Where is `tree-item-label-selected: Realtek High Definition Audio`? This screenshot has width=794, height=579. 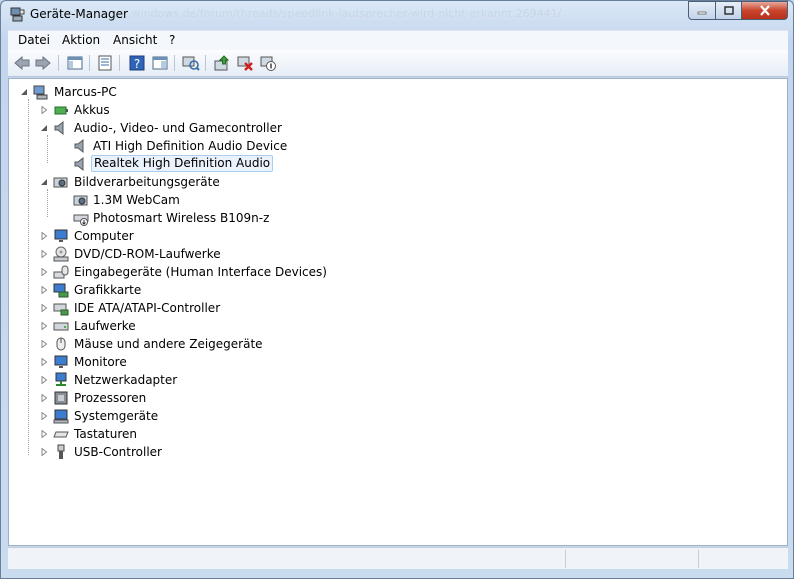
tree-item-label-selected: Realtek High Definition Audio is located at coordinates (182, 163).